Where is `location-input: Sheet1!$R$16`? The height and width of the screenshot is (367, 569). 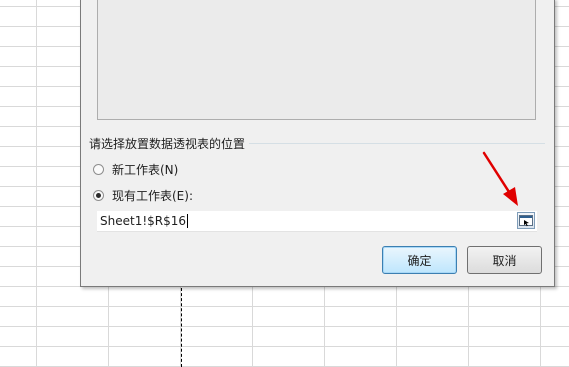 location-input: Sheet1!$R$16 is located at coordinates (317, 221).